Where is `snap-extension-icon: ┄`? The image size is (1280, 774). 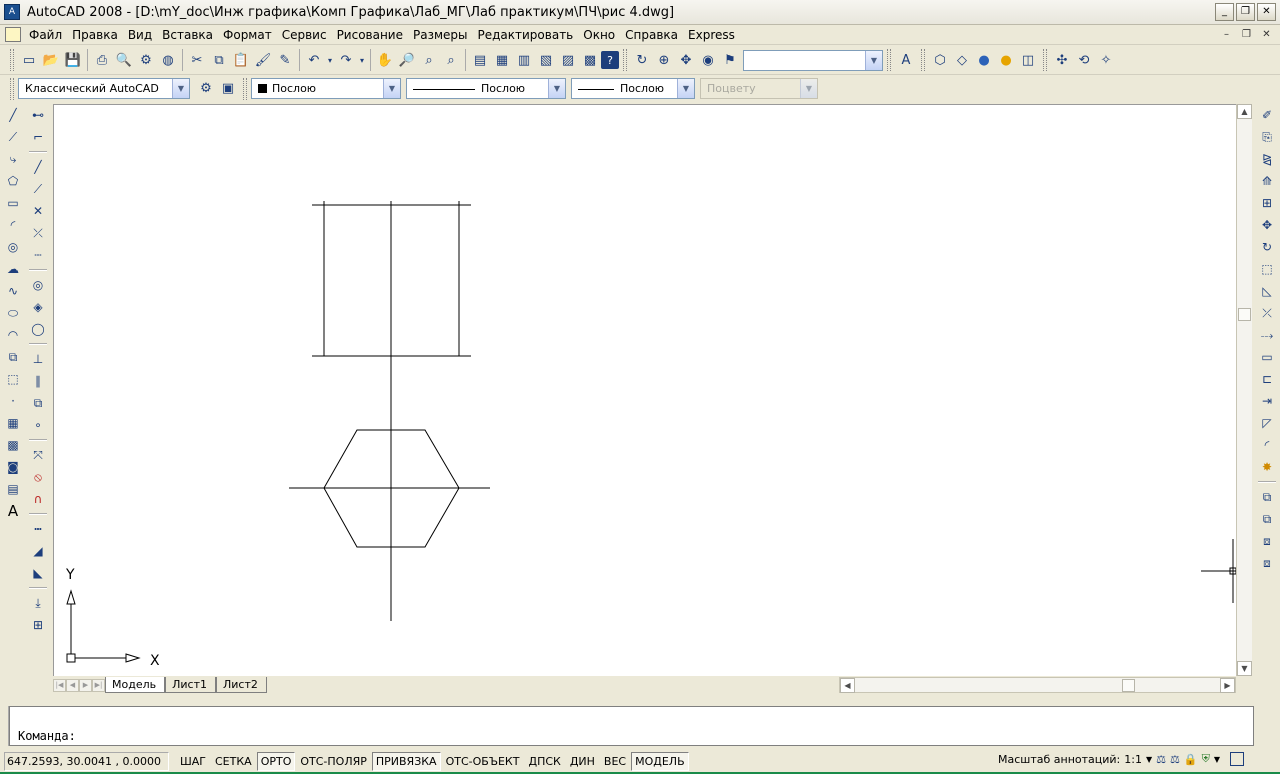 snap-extension-icon: ┄ is located at coordinates (38, 255).